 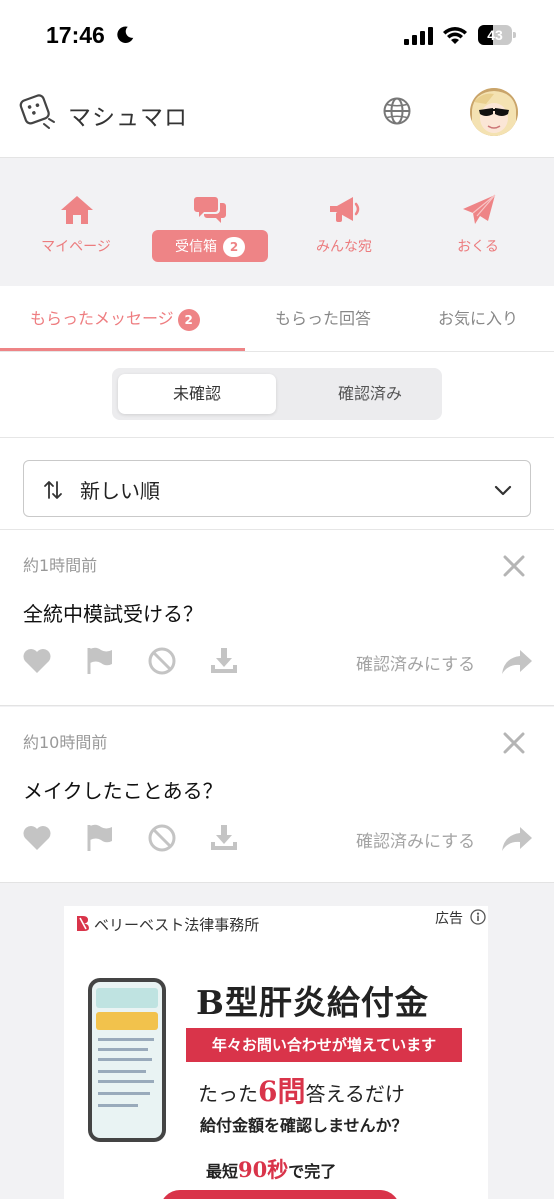 I want to click on inbox-chat-icon, so click(x=210, y=210).